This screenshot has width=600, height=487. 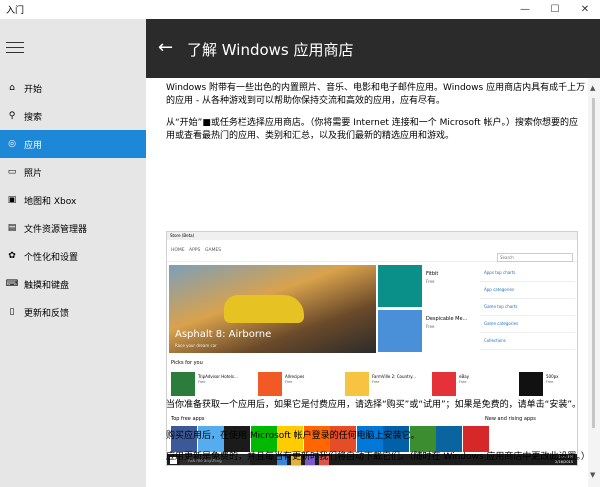 I want to click on search-icon: ⚲, so click(x=12, y=116).